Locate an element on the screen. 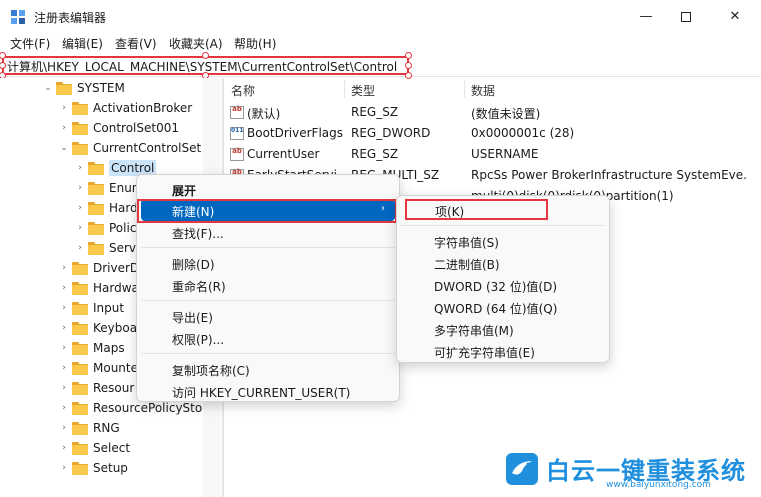 The image size is (761, 497). maximize-icon is located at coordinates (686, 16).